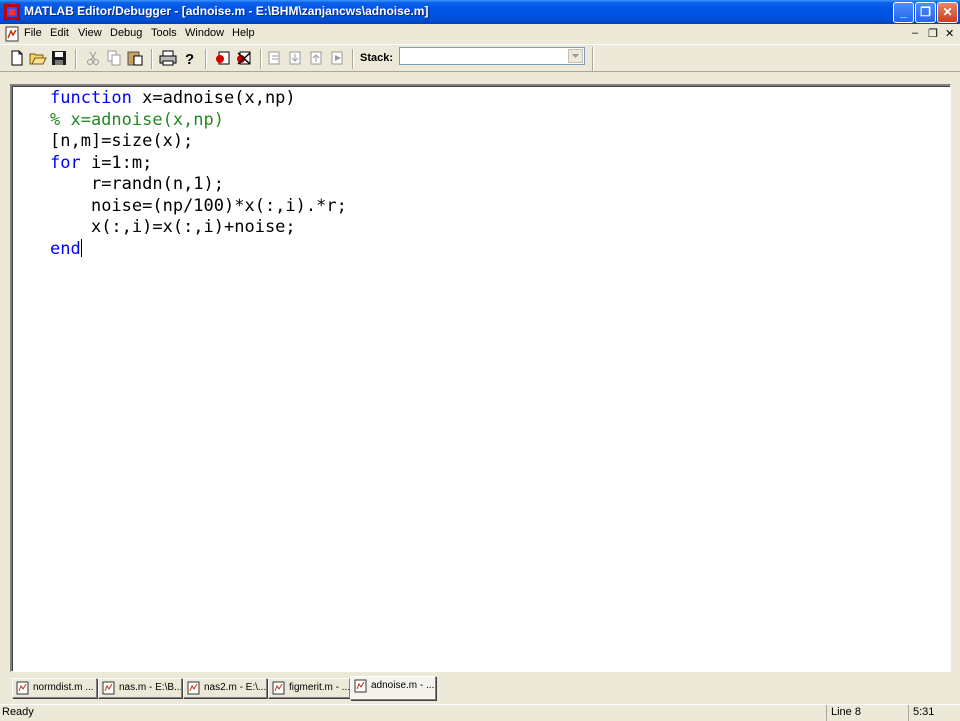 This screenshot has width=960, height=721. I want to click on minimize-button: _, so click(903, 12).